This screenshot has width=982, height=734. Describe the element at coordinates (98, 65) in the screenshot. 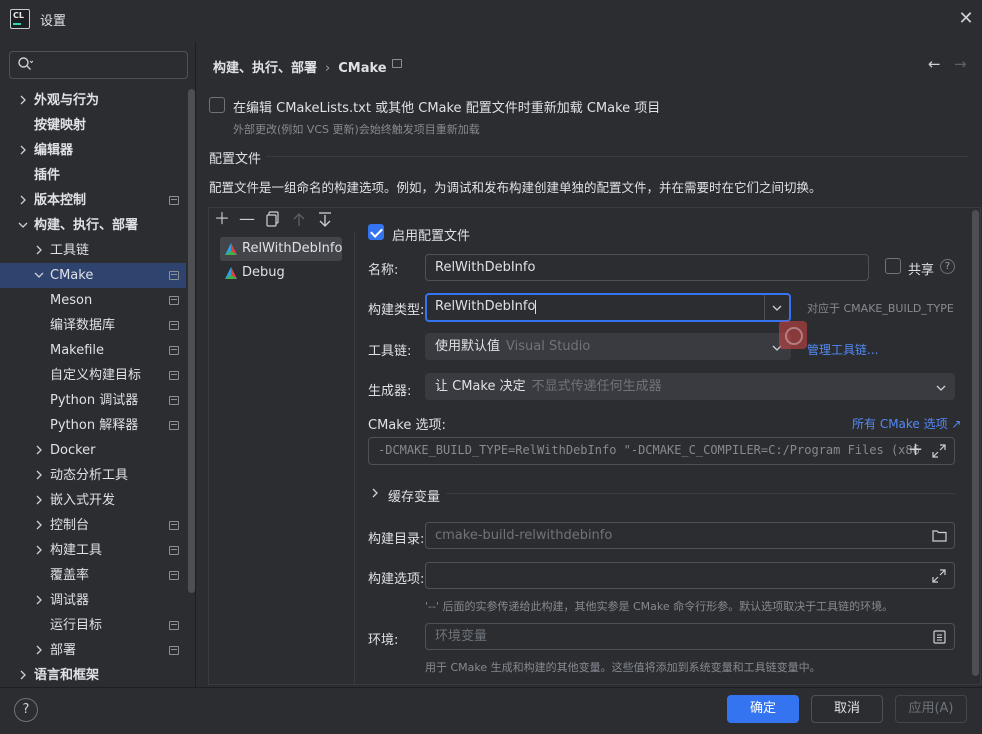

I see `search-input` at that location.